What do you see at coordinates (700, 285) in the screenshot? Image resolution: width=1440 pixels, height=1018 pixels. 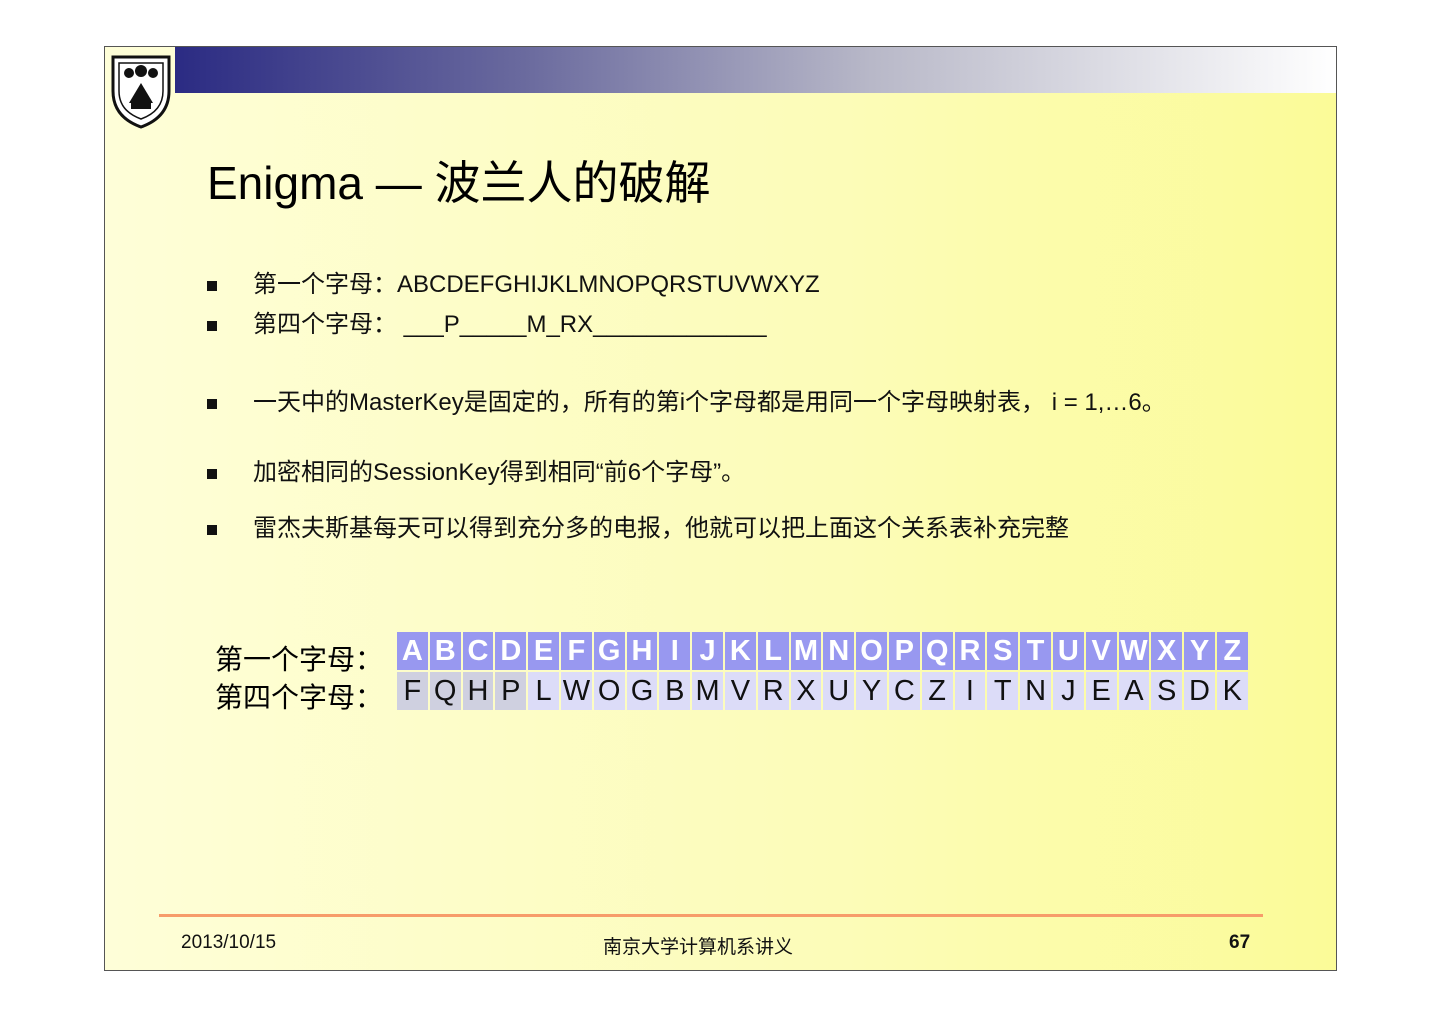 I see `bullet-item: 第一个字母：ABCDEFGHIJKLMNOPQRSTUVWXYZ` at bounding box center [700, 285].